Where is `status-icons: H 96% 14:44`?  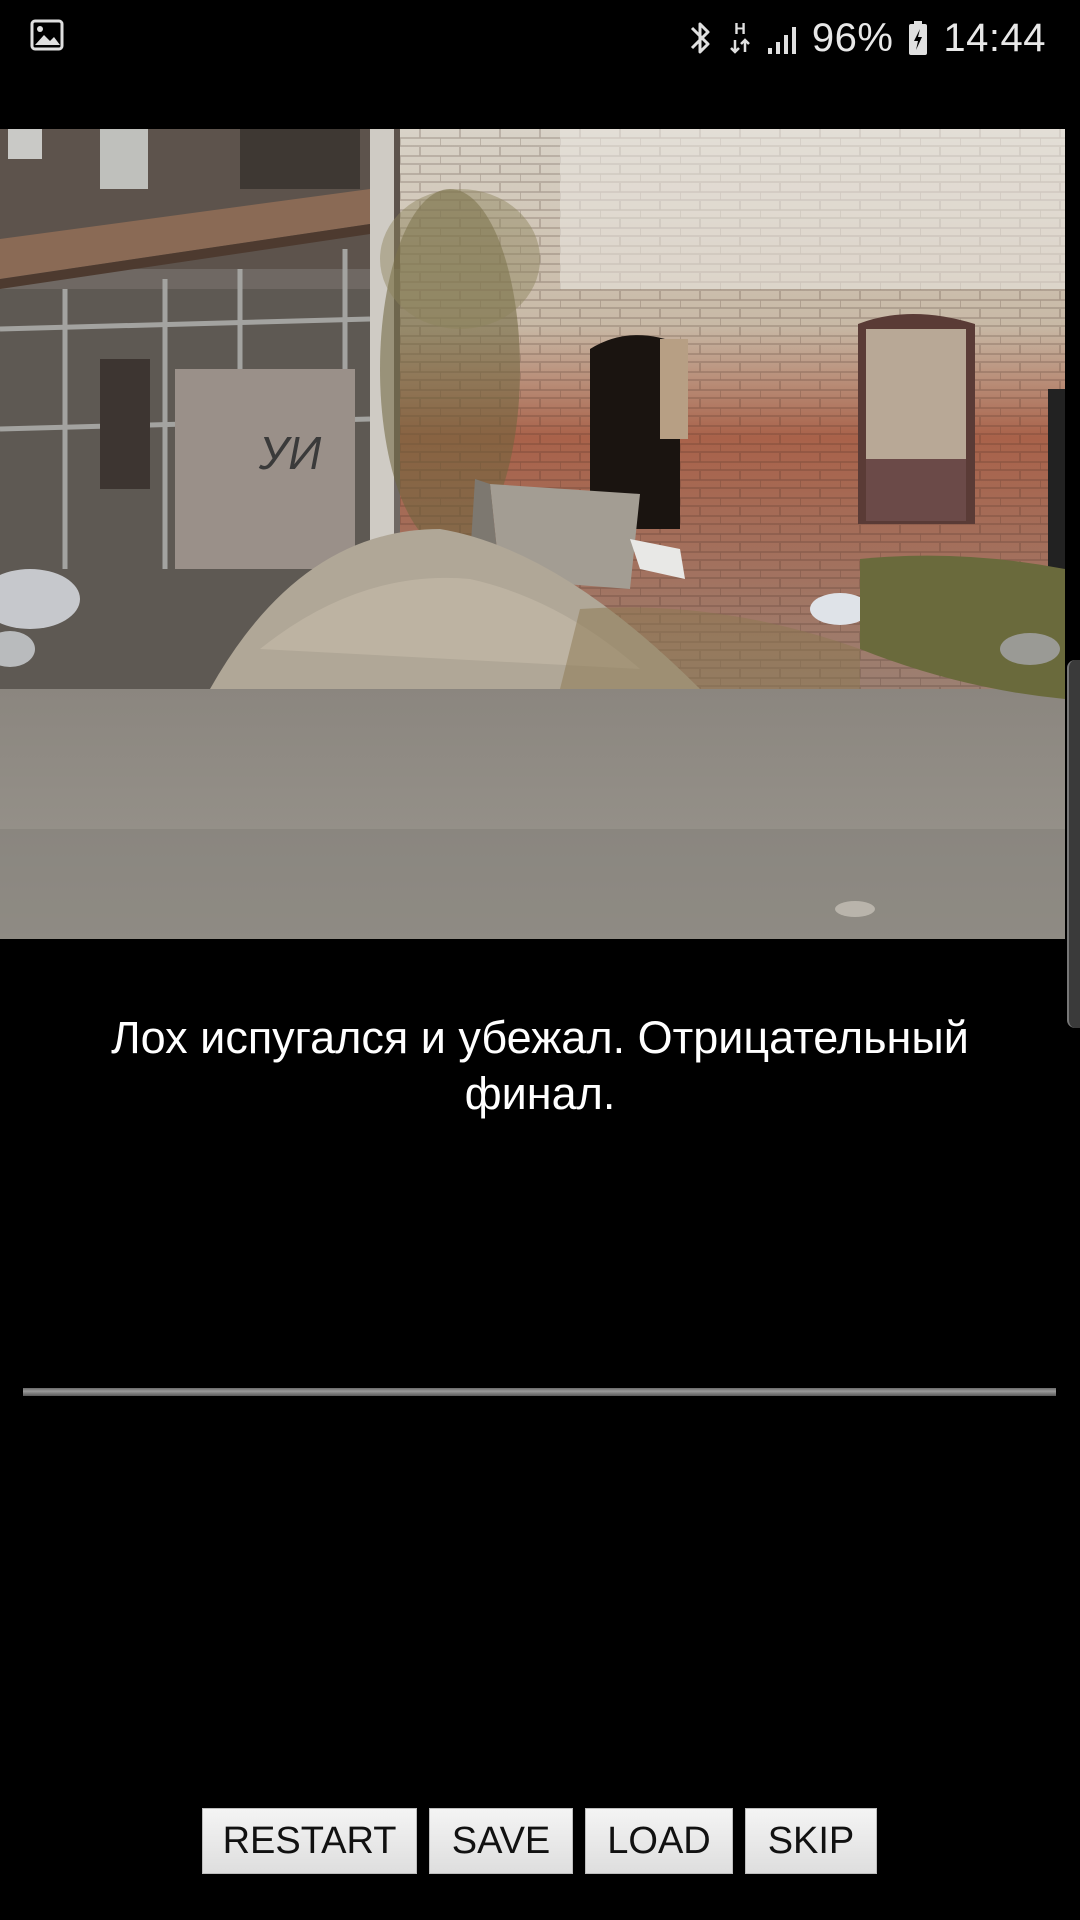 status-icons: H 96% 14:44 is located at coordinates (867, 38).